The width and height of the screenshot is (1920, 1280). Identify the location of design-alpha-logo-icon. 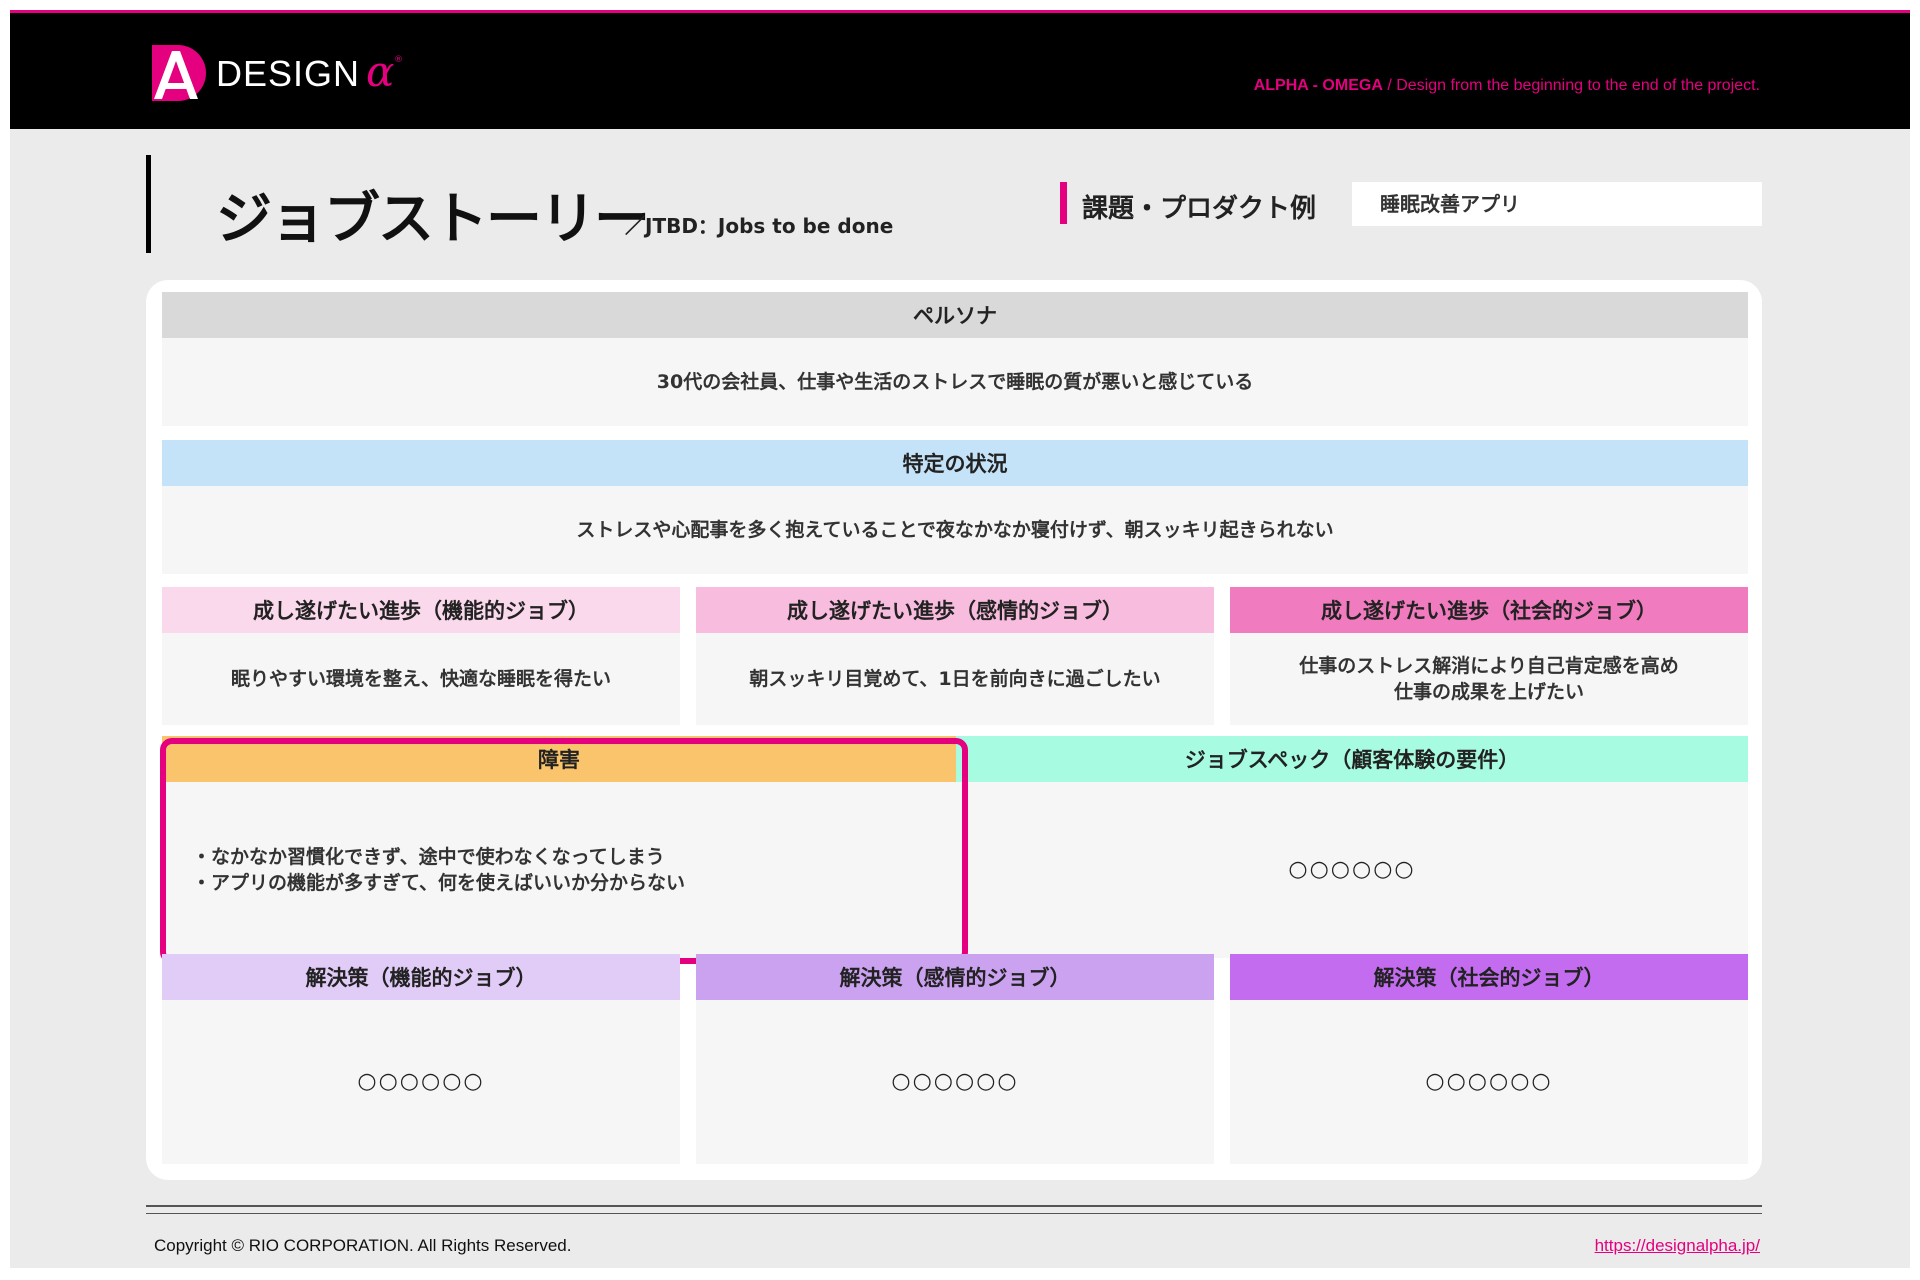
(179, 73).